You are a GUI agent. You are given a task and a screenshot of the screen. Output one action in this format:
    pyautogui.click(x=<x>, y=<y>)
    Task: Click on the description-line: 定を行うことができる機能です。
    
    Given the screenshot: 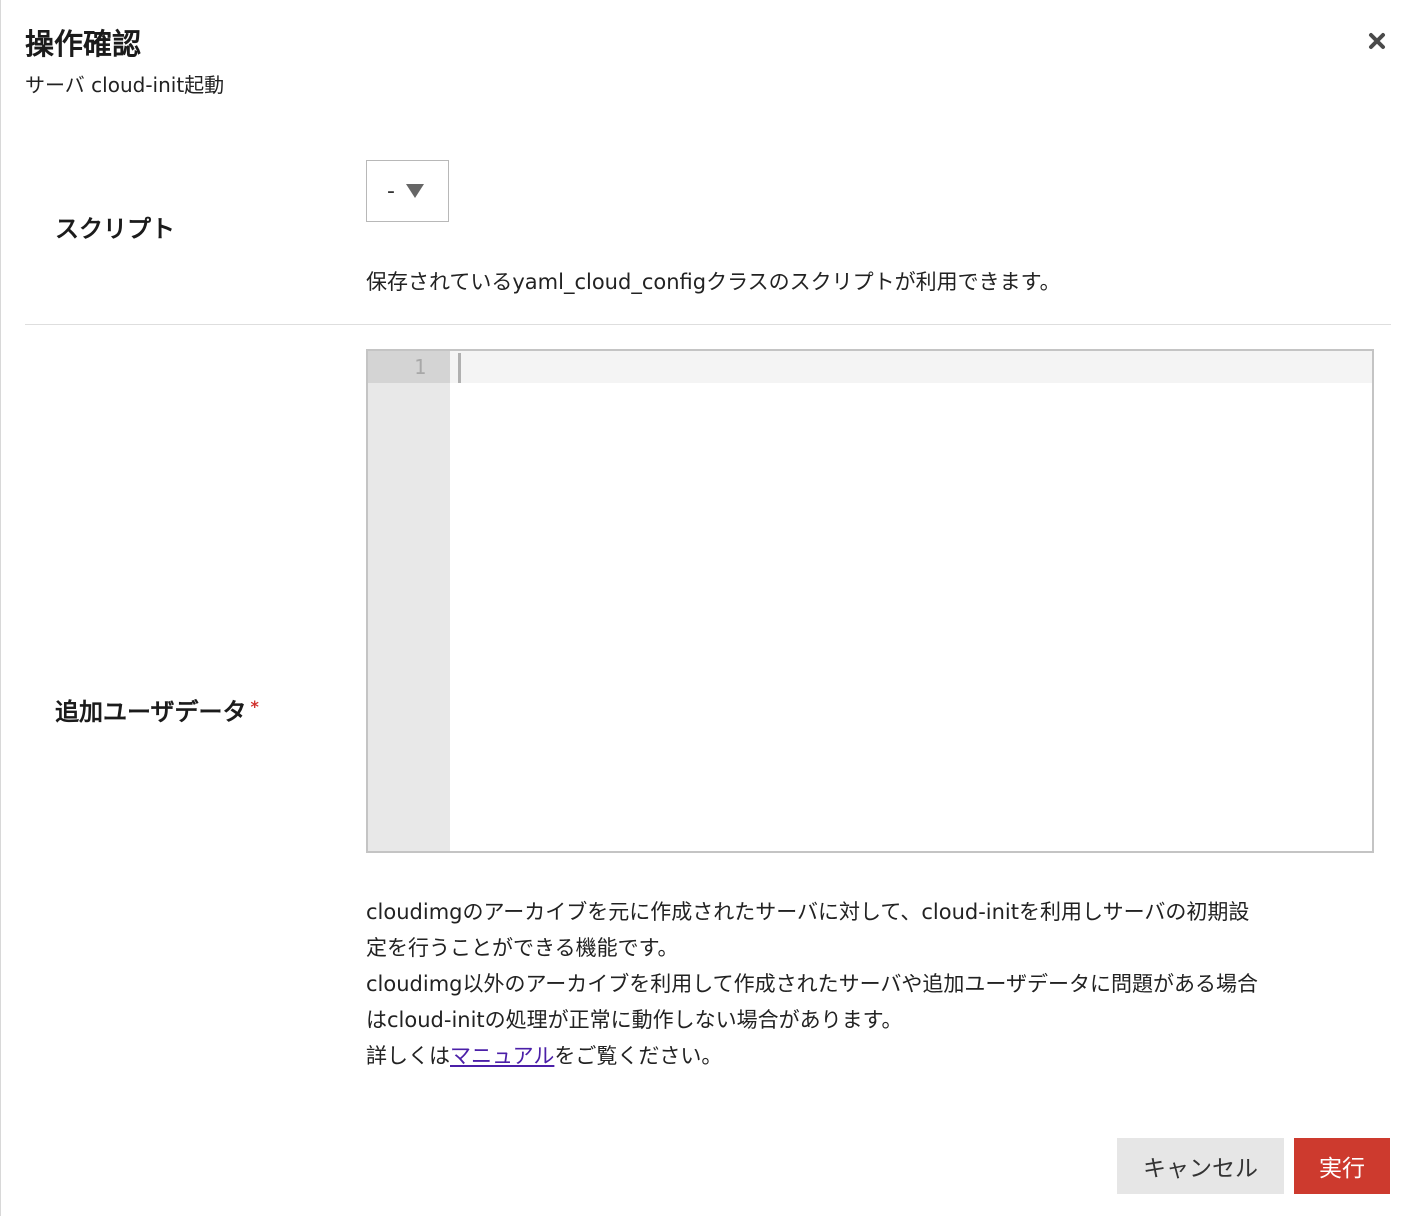 What is the action you would take?
    pyautogui.click(x=522, y=948)
    